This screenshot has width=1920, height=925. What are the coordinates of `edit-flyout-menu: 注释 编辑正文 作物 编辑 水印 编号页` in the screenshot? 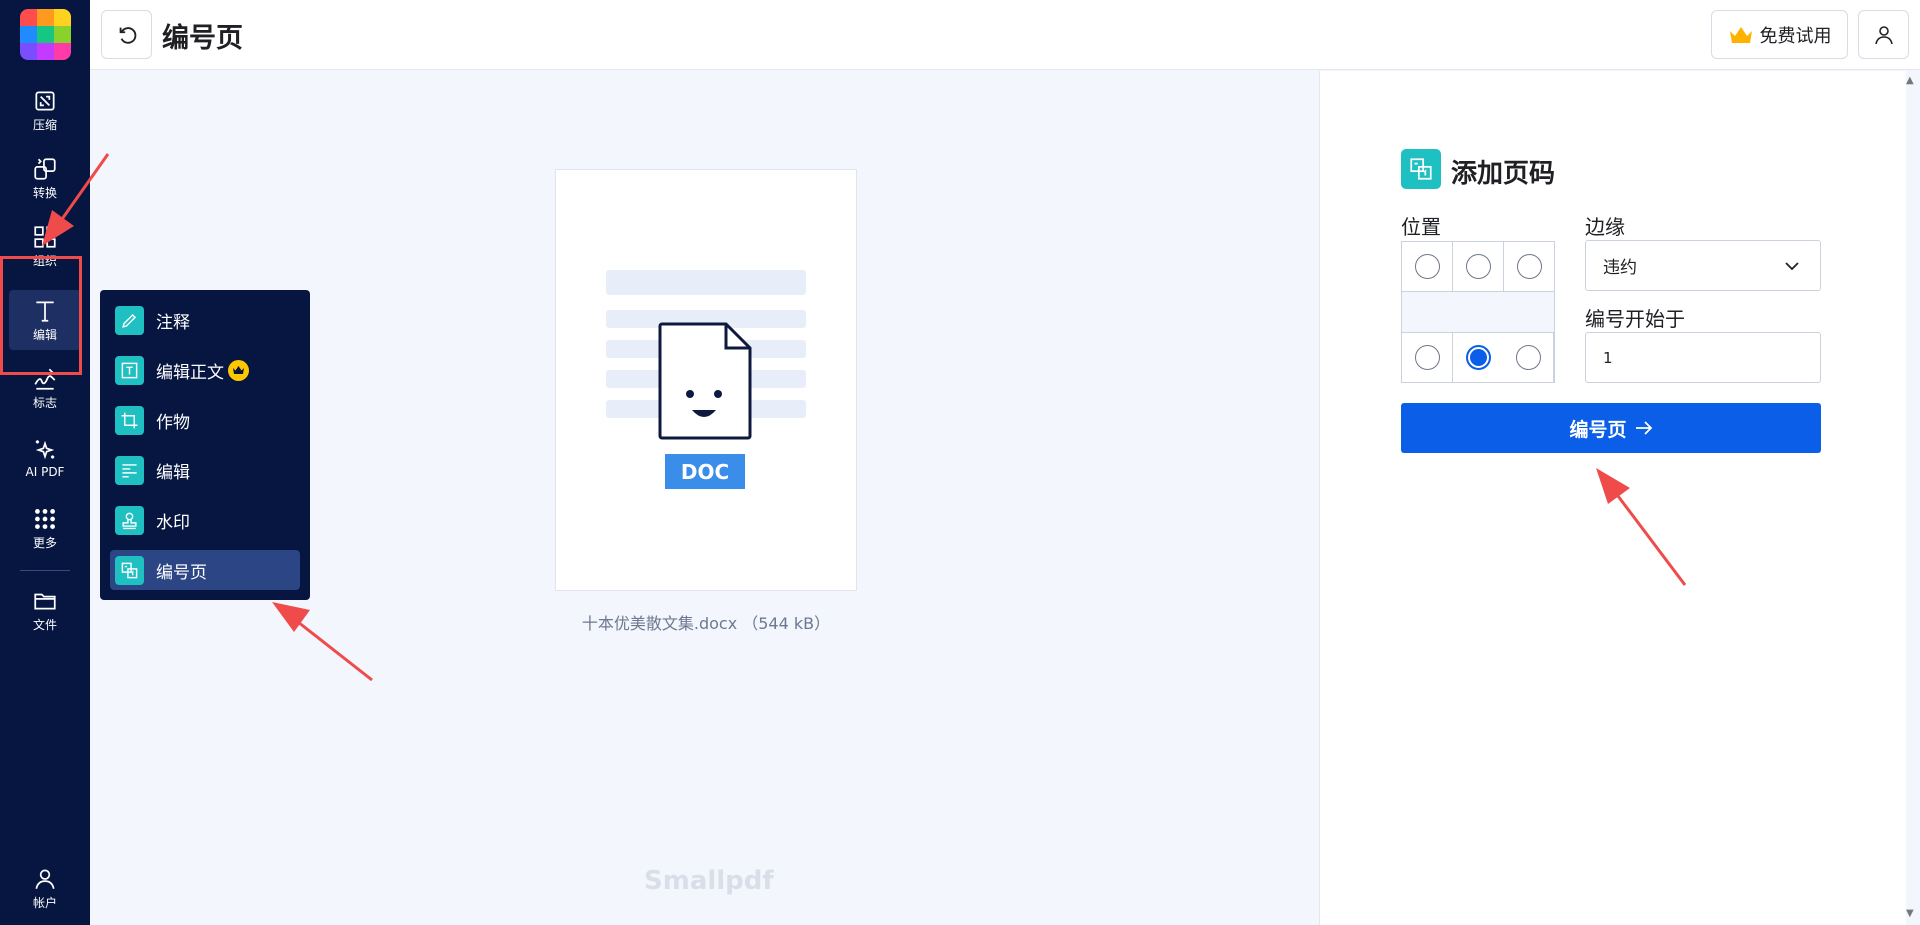 It's located at (205, 445).